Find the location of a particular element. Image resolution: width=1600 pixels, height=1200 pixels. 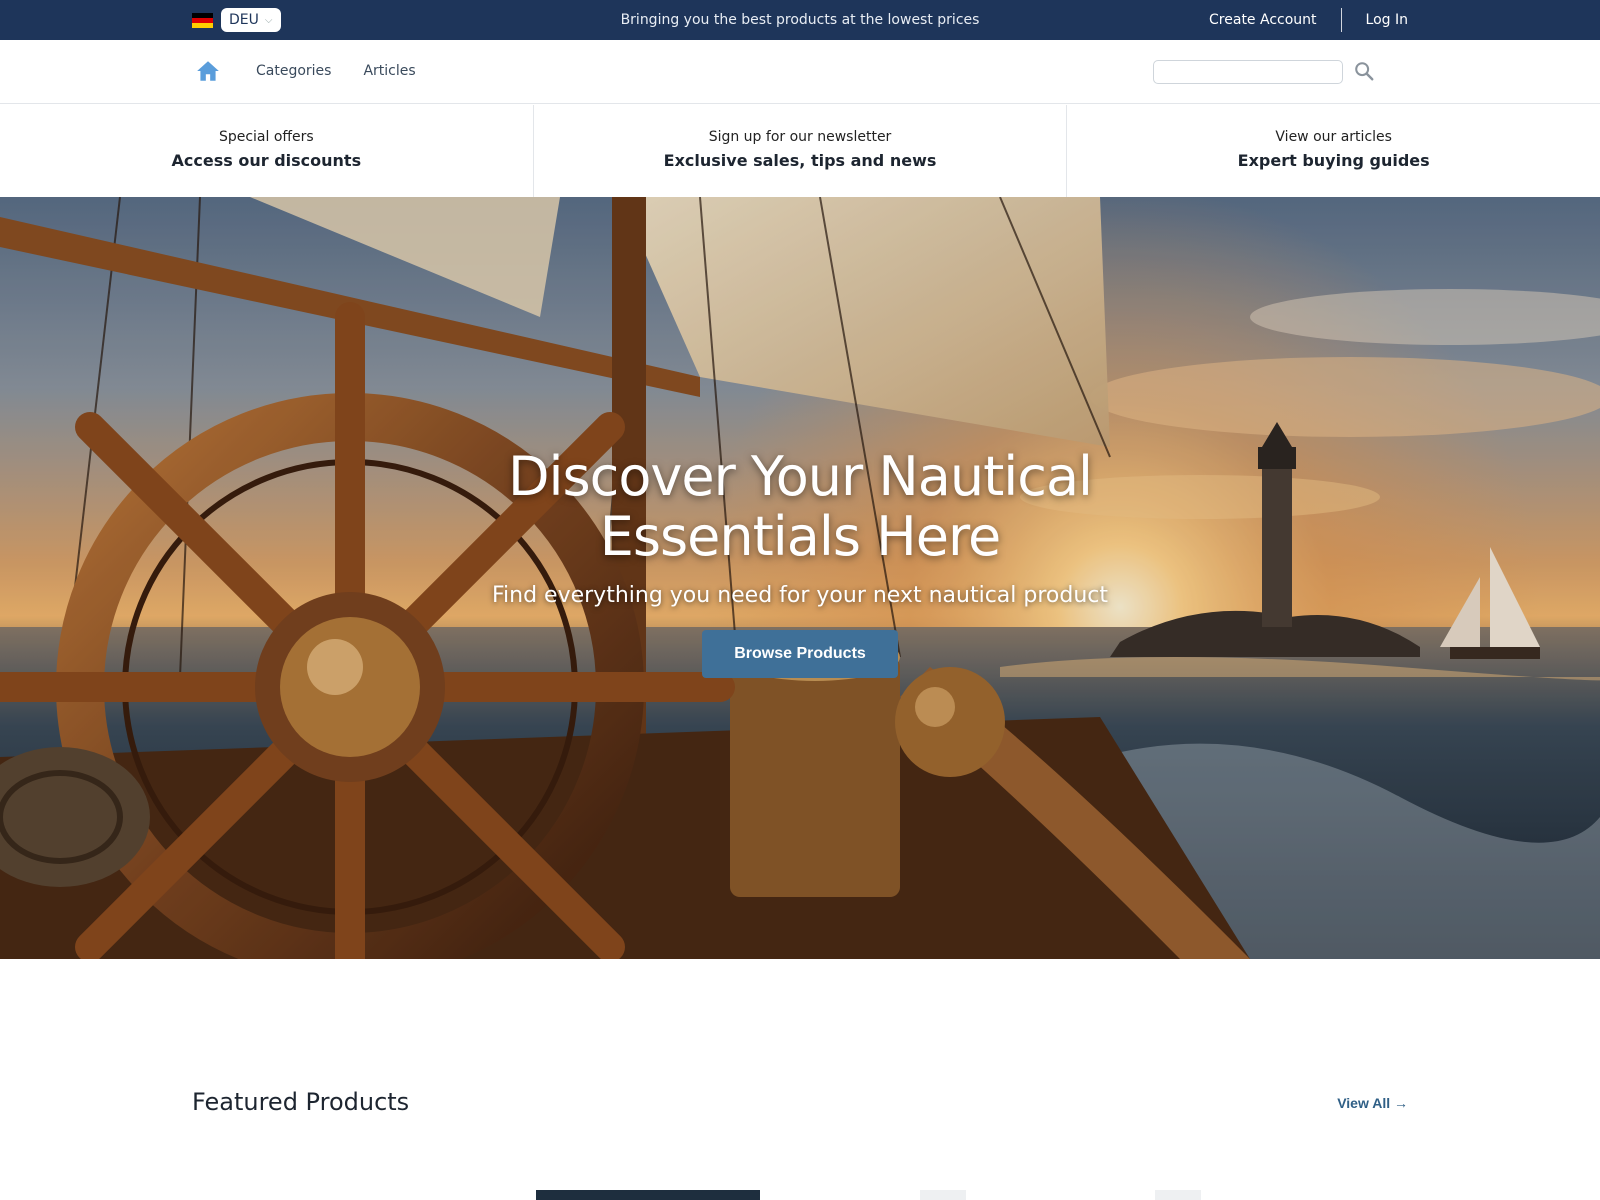

account-links: Create Account Log In is located at coordinates (1308, 20).